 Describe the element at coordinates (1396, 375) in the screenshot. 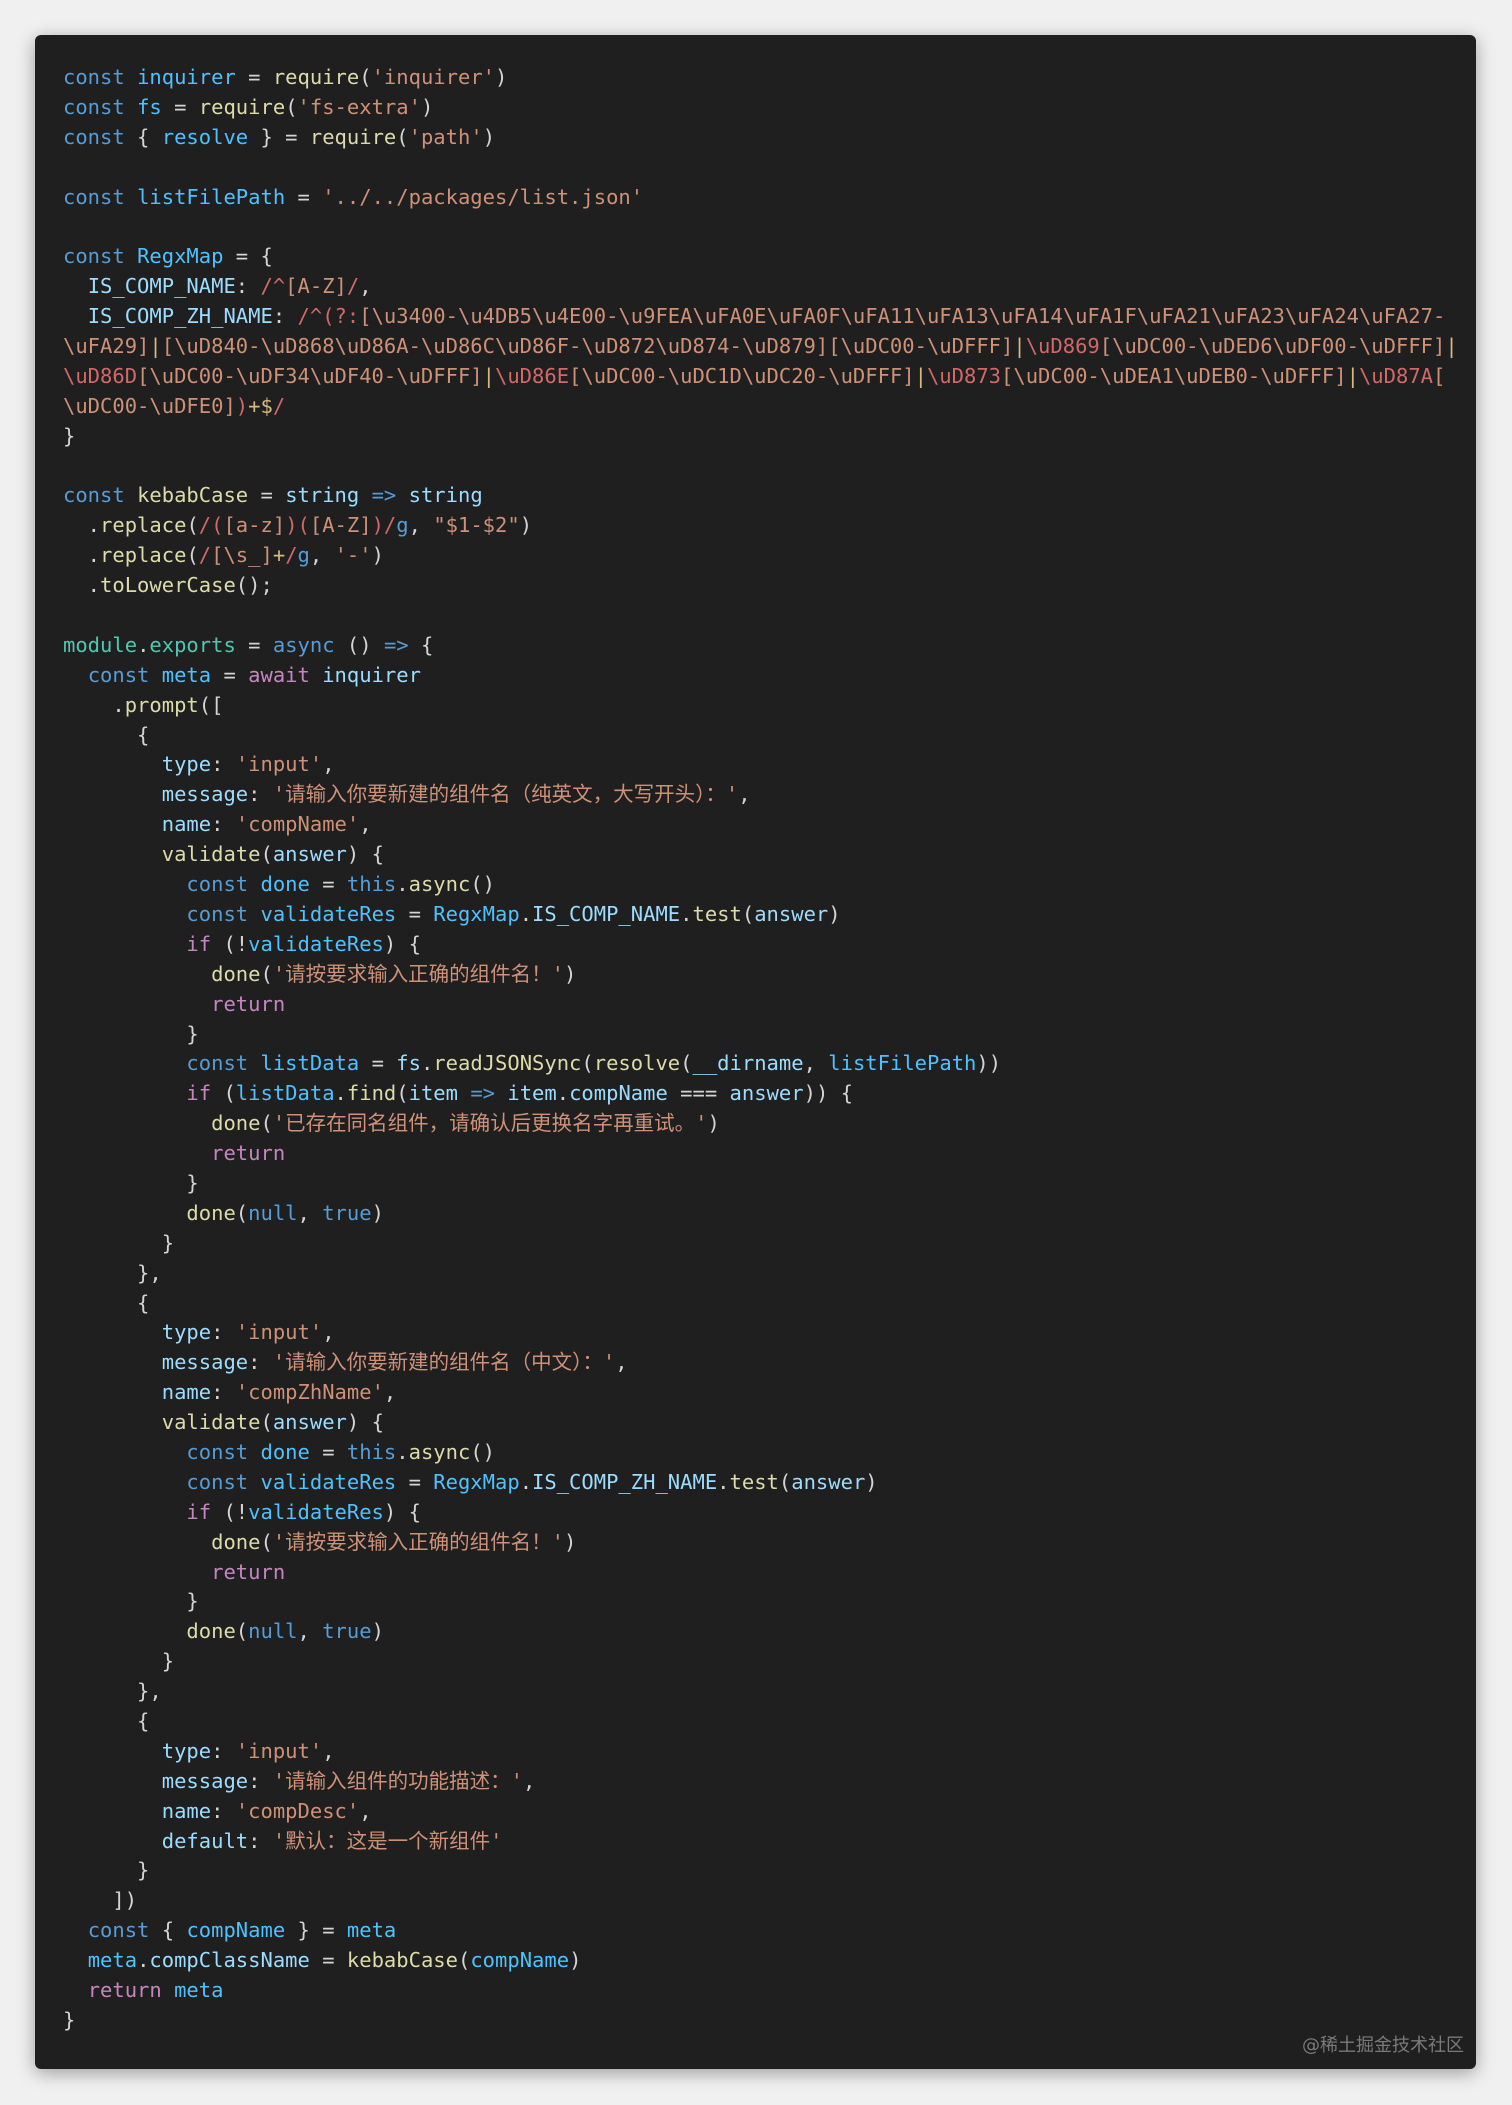

I see `code-token: \uD87A` at that location.